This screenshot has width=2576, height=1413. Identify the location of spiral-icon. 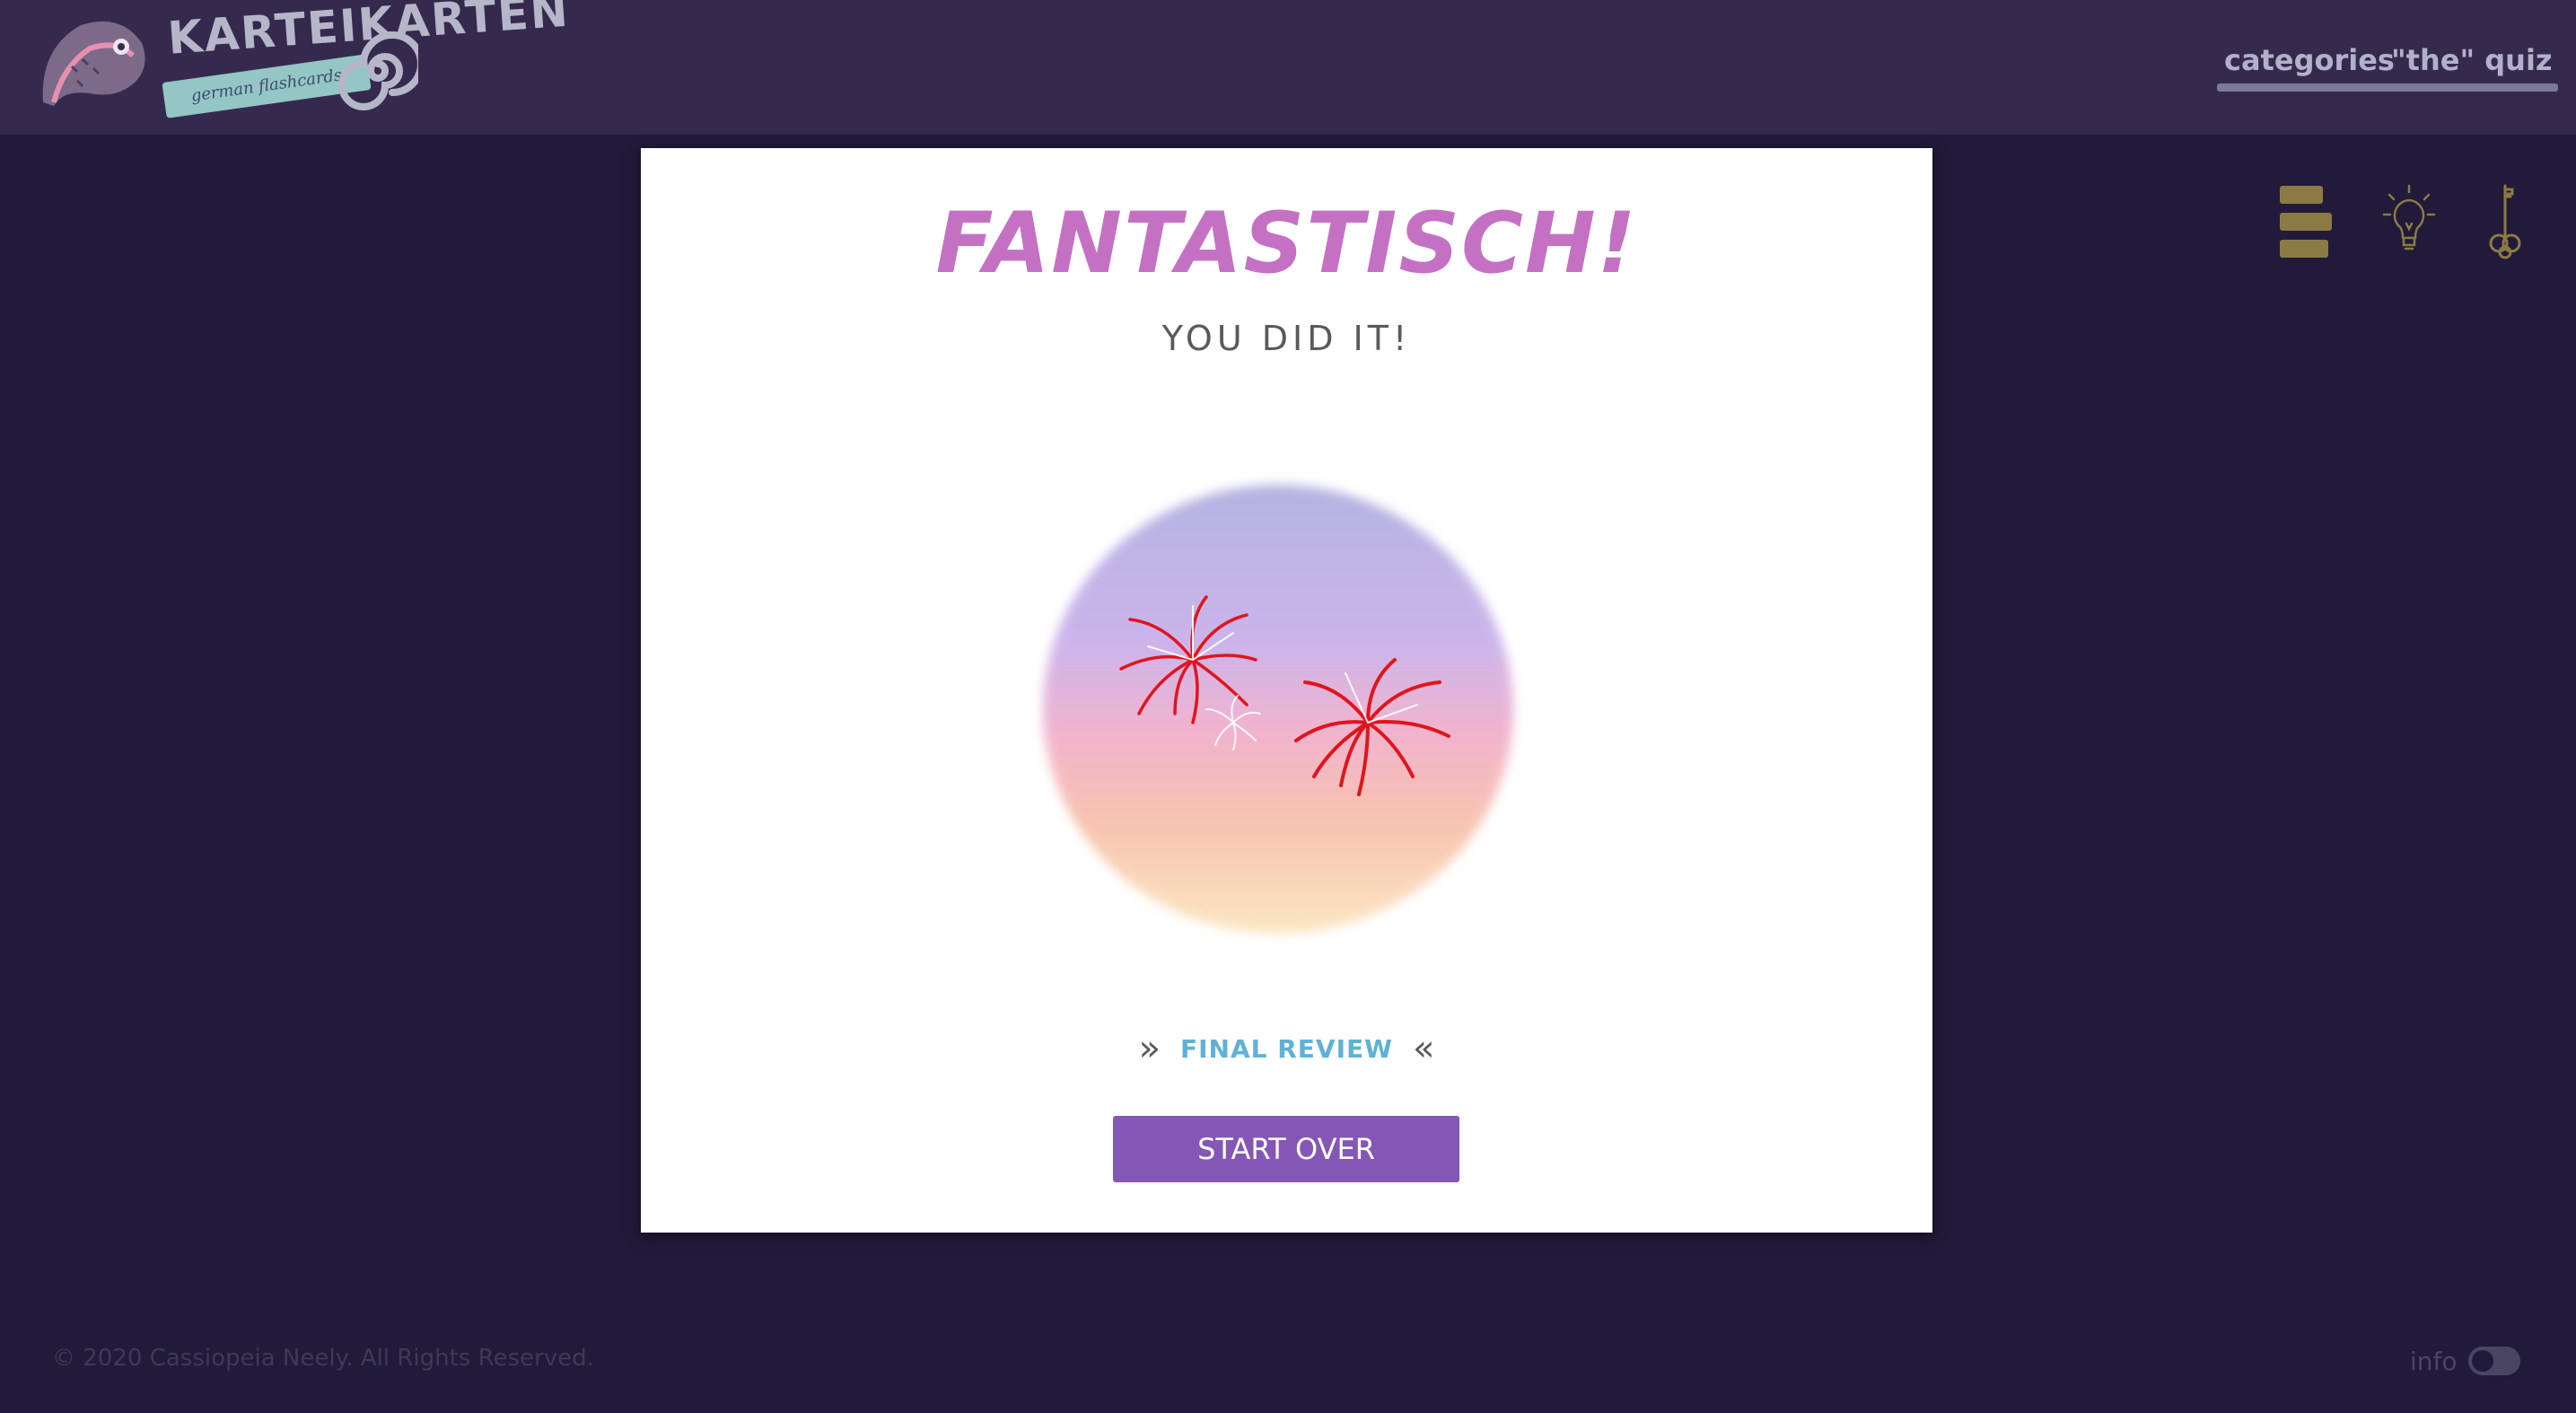
(378, 70).